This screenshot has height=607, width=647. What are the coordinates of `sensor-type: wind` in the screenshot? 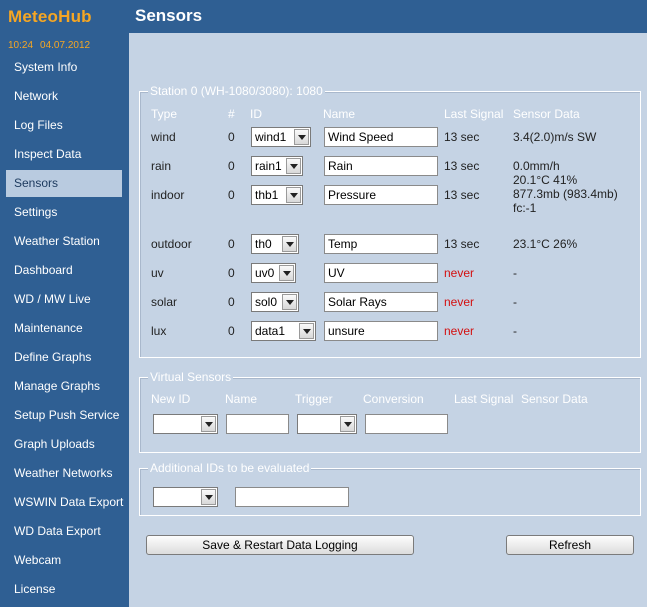 It's located at (163, 137).